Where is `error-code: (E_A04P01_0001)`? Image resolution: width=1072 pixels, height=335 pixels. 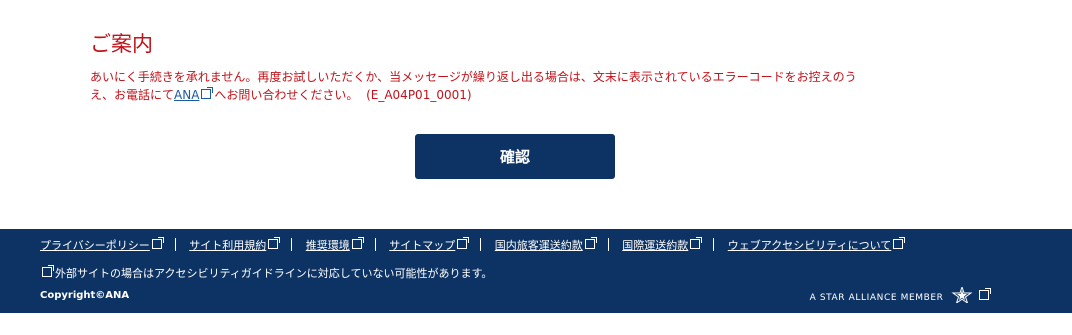
error-code: (E_A04P01_0001) is located at coordinates (419, 95).